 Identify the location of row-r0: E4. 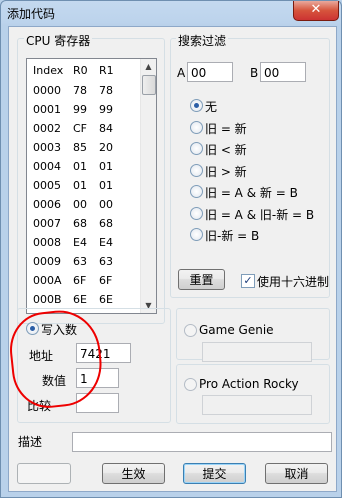
(80, 242).